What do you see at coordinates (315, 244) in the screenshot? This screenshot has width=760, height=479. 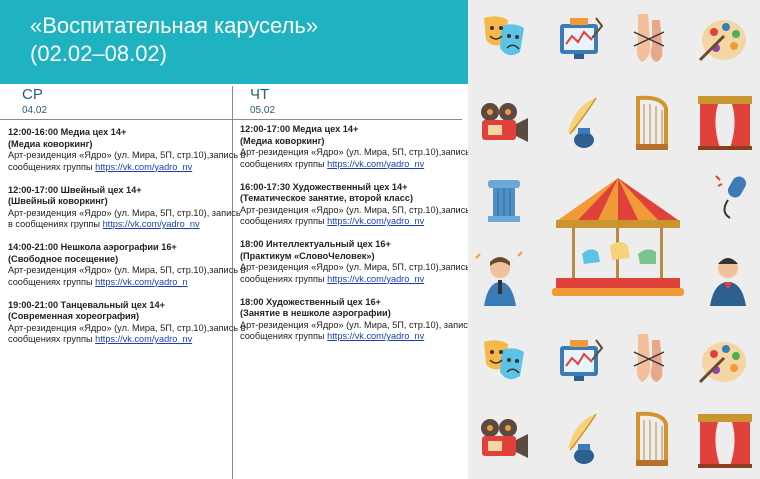 I see `event-title: 18:00 Интеллектуальный цех 16+` at bounding box center [315, 244].